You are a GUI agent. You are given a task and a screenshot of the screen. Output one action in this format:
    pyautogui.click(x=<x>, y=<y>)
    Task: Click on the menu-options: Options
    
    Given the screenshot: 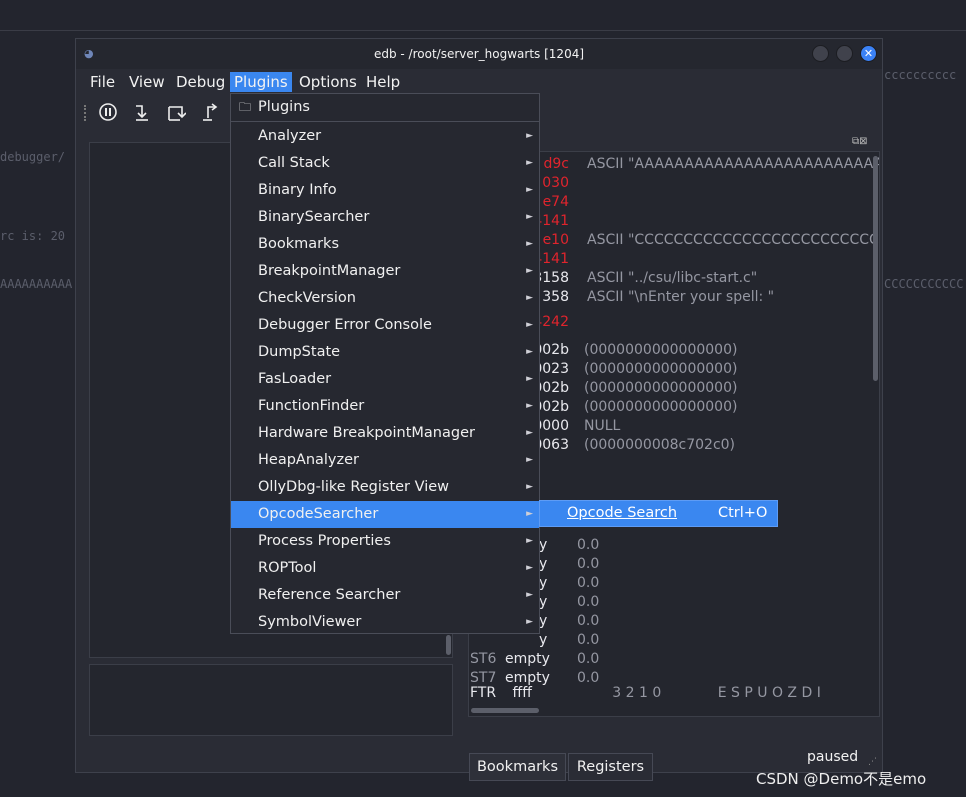 What is the action you would take?
    pyautogui.click(x=328, y=82)
    